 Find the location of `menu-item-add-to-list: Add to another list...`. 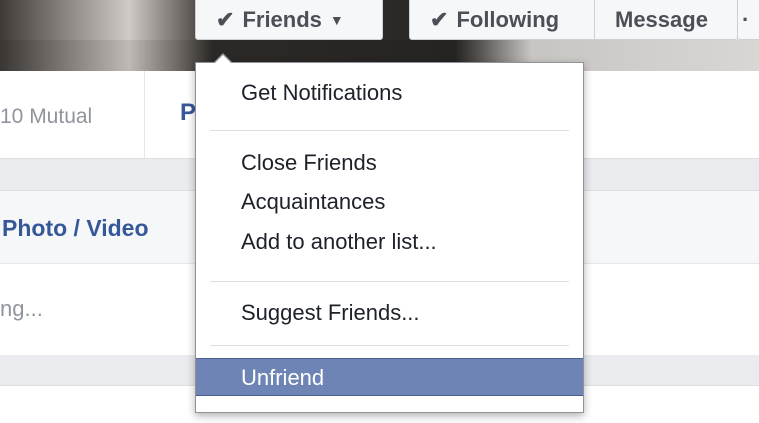

menu-item-add-to-list: Add to another list... is located at coordinates (389, 242).